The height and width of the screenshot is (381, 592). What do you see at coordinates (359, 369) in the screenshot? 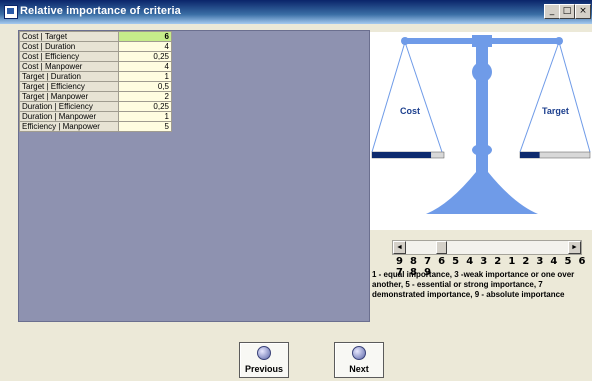
I see `next-label: Next` at bounding box center [359, 369].